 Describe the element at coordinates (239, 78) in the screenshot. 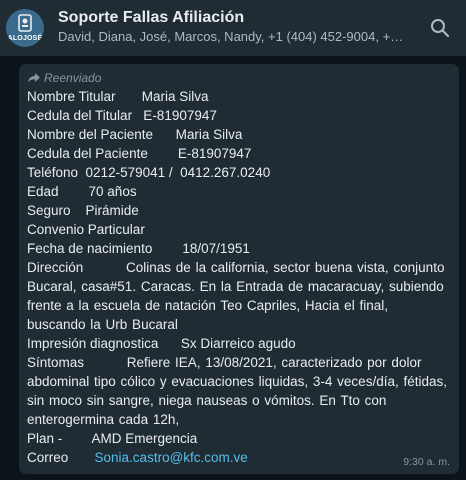

I see `forwarded-label: Reenviado` at that location.